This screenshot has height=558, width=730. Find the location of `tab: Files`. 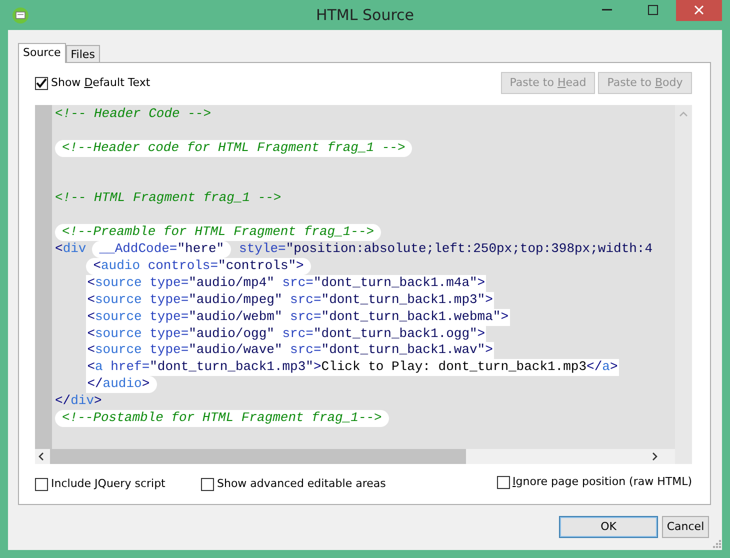

tab: Files is located at coordinates (83, 53).